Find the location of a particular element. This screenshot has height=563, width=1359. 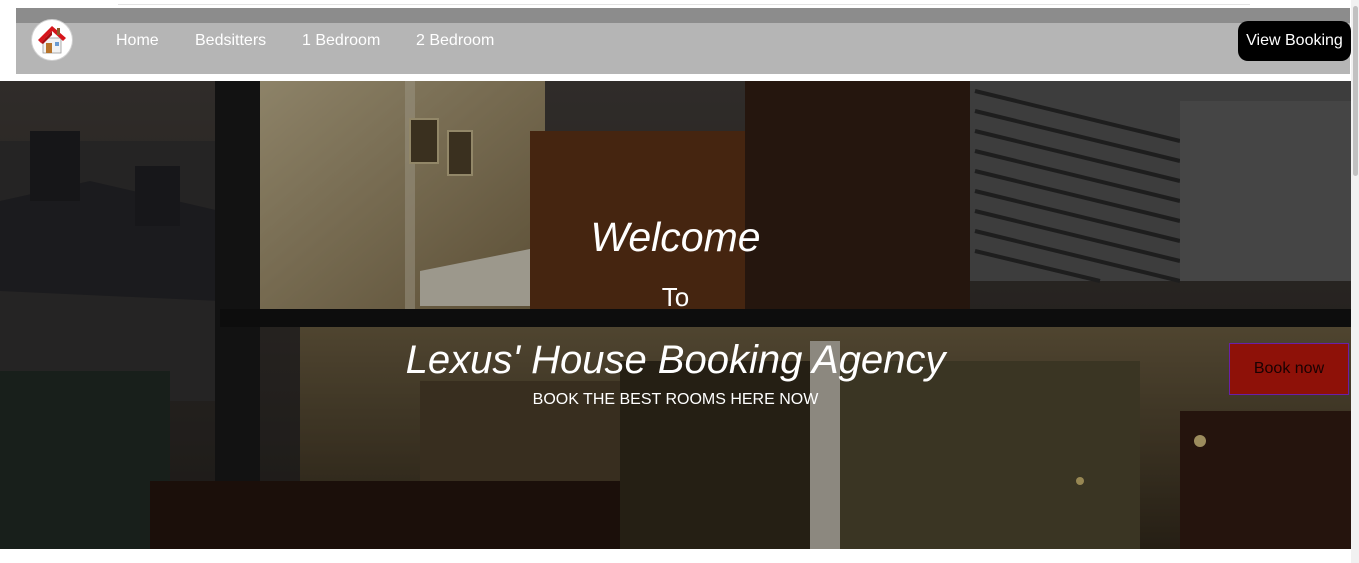

nav-link-1-bedroom: 1 Bedroom is located at coordinates (341, 41).